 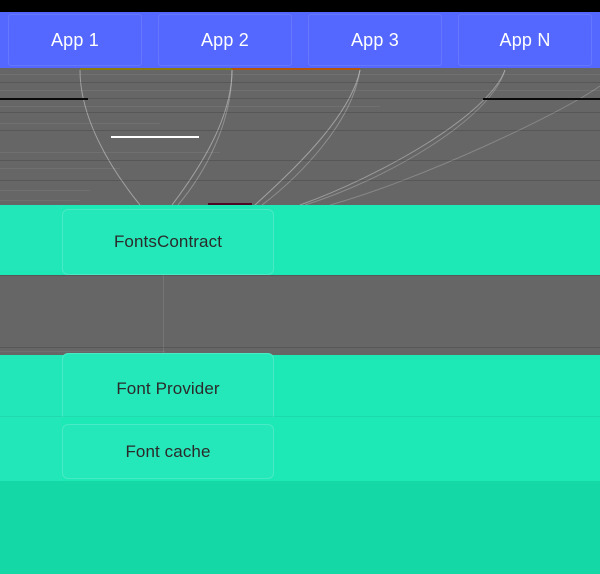 I want to click on band-gray-separator, so click(x=300, y=315).